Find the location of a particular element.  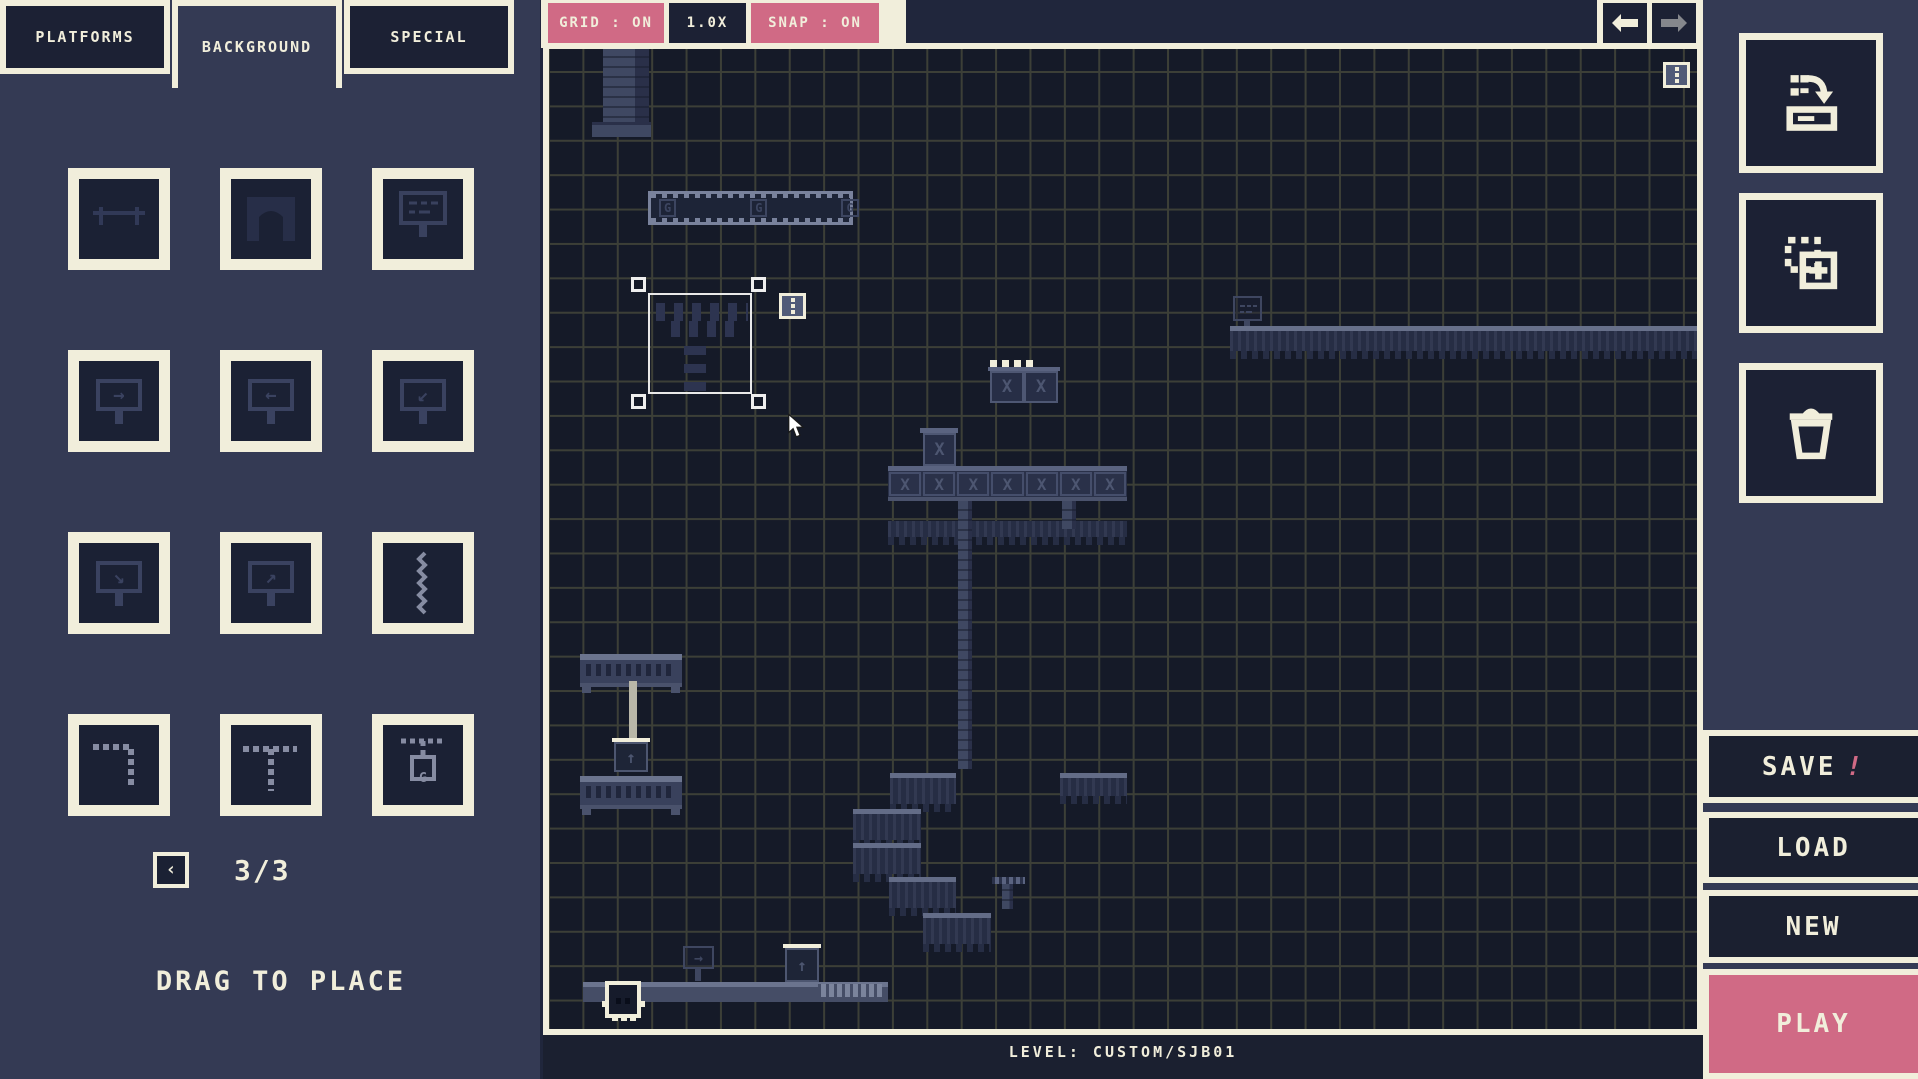

arrow-right-sign: → is located at coordinates (698, 957).